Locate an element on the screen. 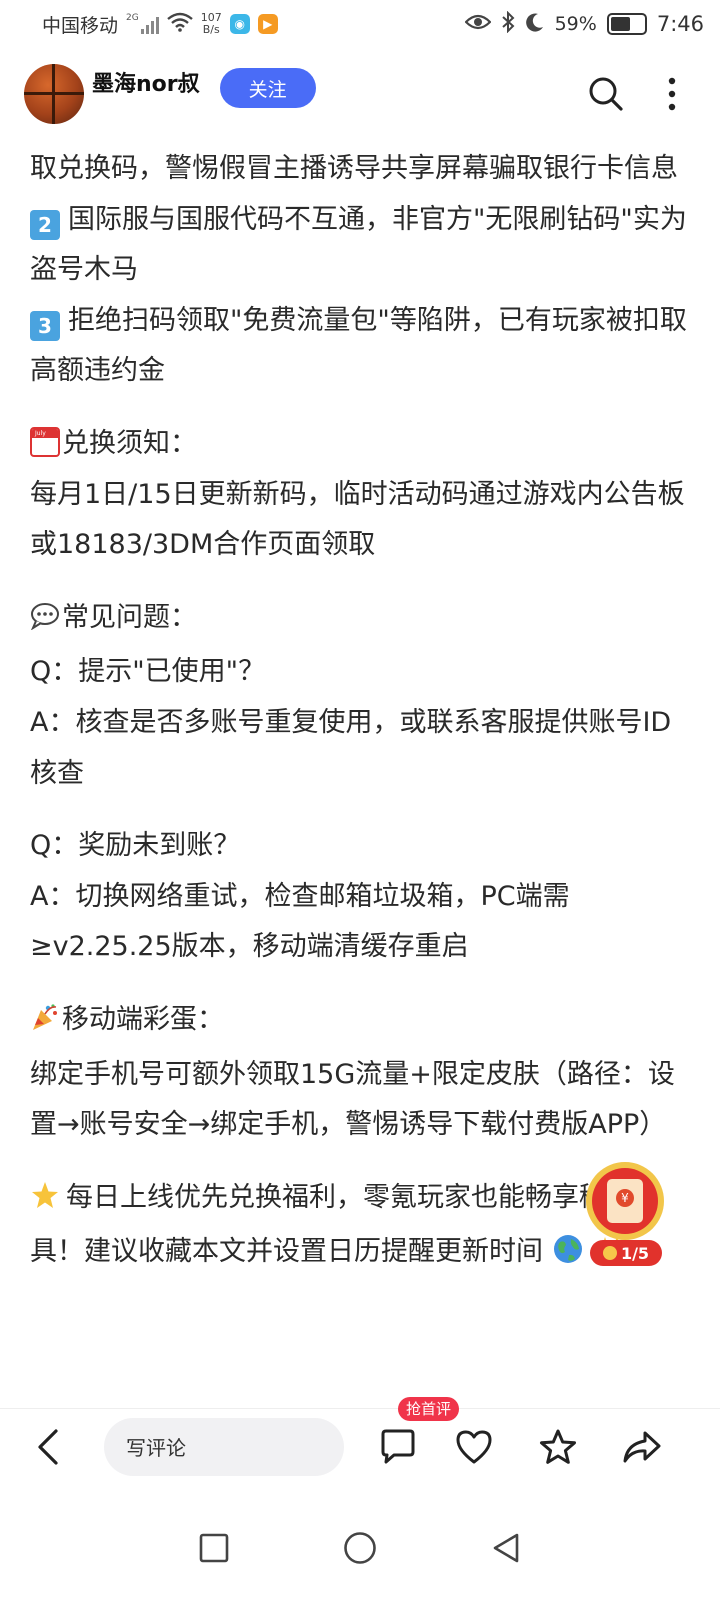 Image resolution: width=720 pixels, height=1600 pixels. app-notification-icon: ◉ is located at coordinates (239, 24).